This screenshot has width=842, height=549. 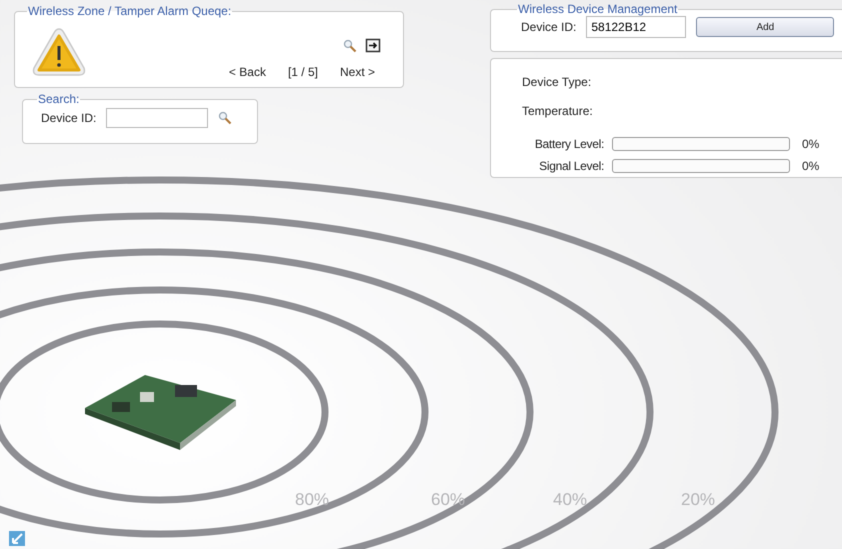 I want to click on back-link: < Back, so click(x=247, y=72).